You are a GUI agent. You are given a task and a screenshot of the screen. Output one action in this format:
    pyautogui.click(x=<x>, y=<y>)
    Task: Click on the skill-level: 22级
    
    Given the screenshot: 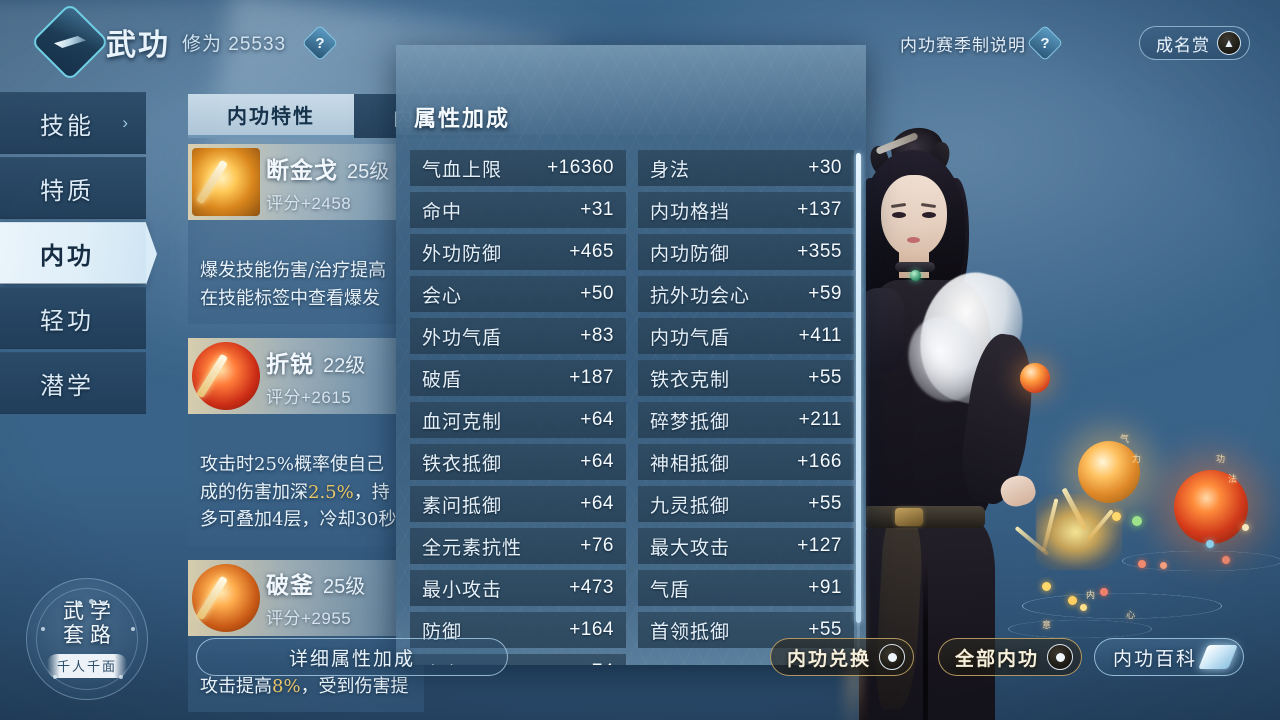 What is the action you would take?
    pyautogui.click(x=344, y=365)
    